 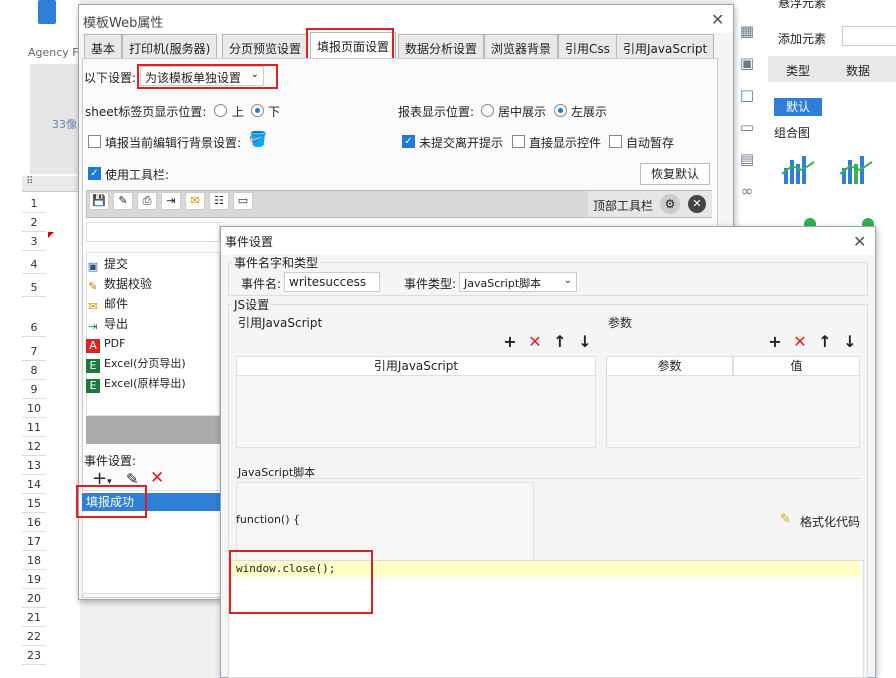 What do you see at coordinates (115, 343) in the screenshot?
I see `list-item-label: PDF` at bounding box center [115, 343].